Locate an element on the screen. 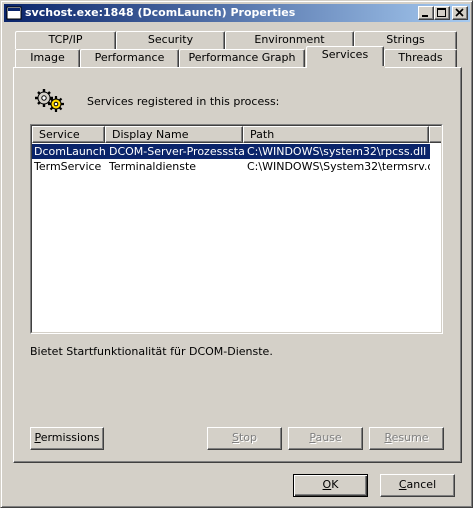  ok-button: OK is located at coordinates (330, 485).